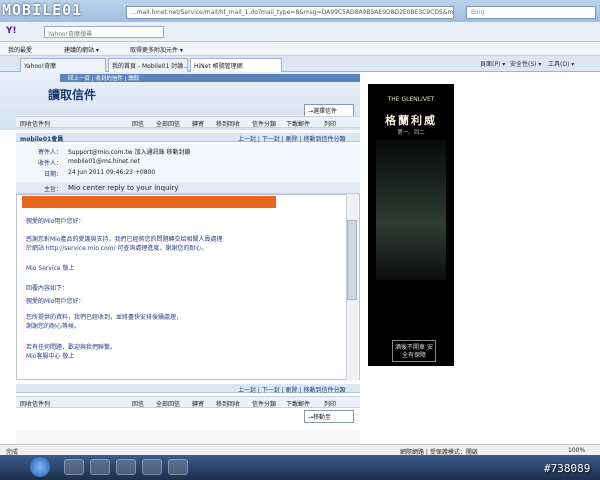 The width and height of the screenshot is (600, 480). Describe the element at coordinates (411, 120) in the screenshot. I see `ad-title: 格蘭利威` at that location.